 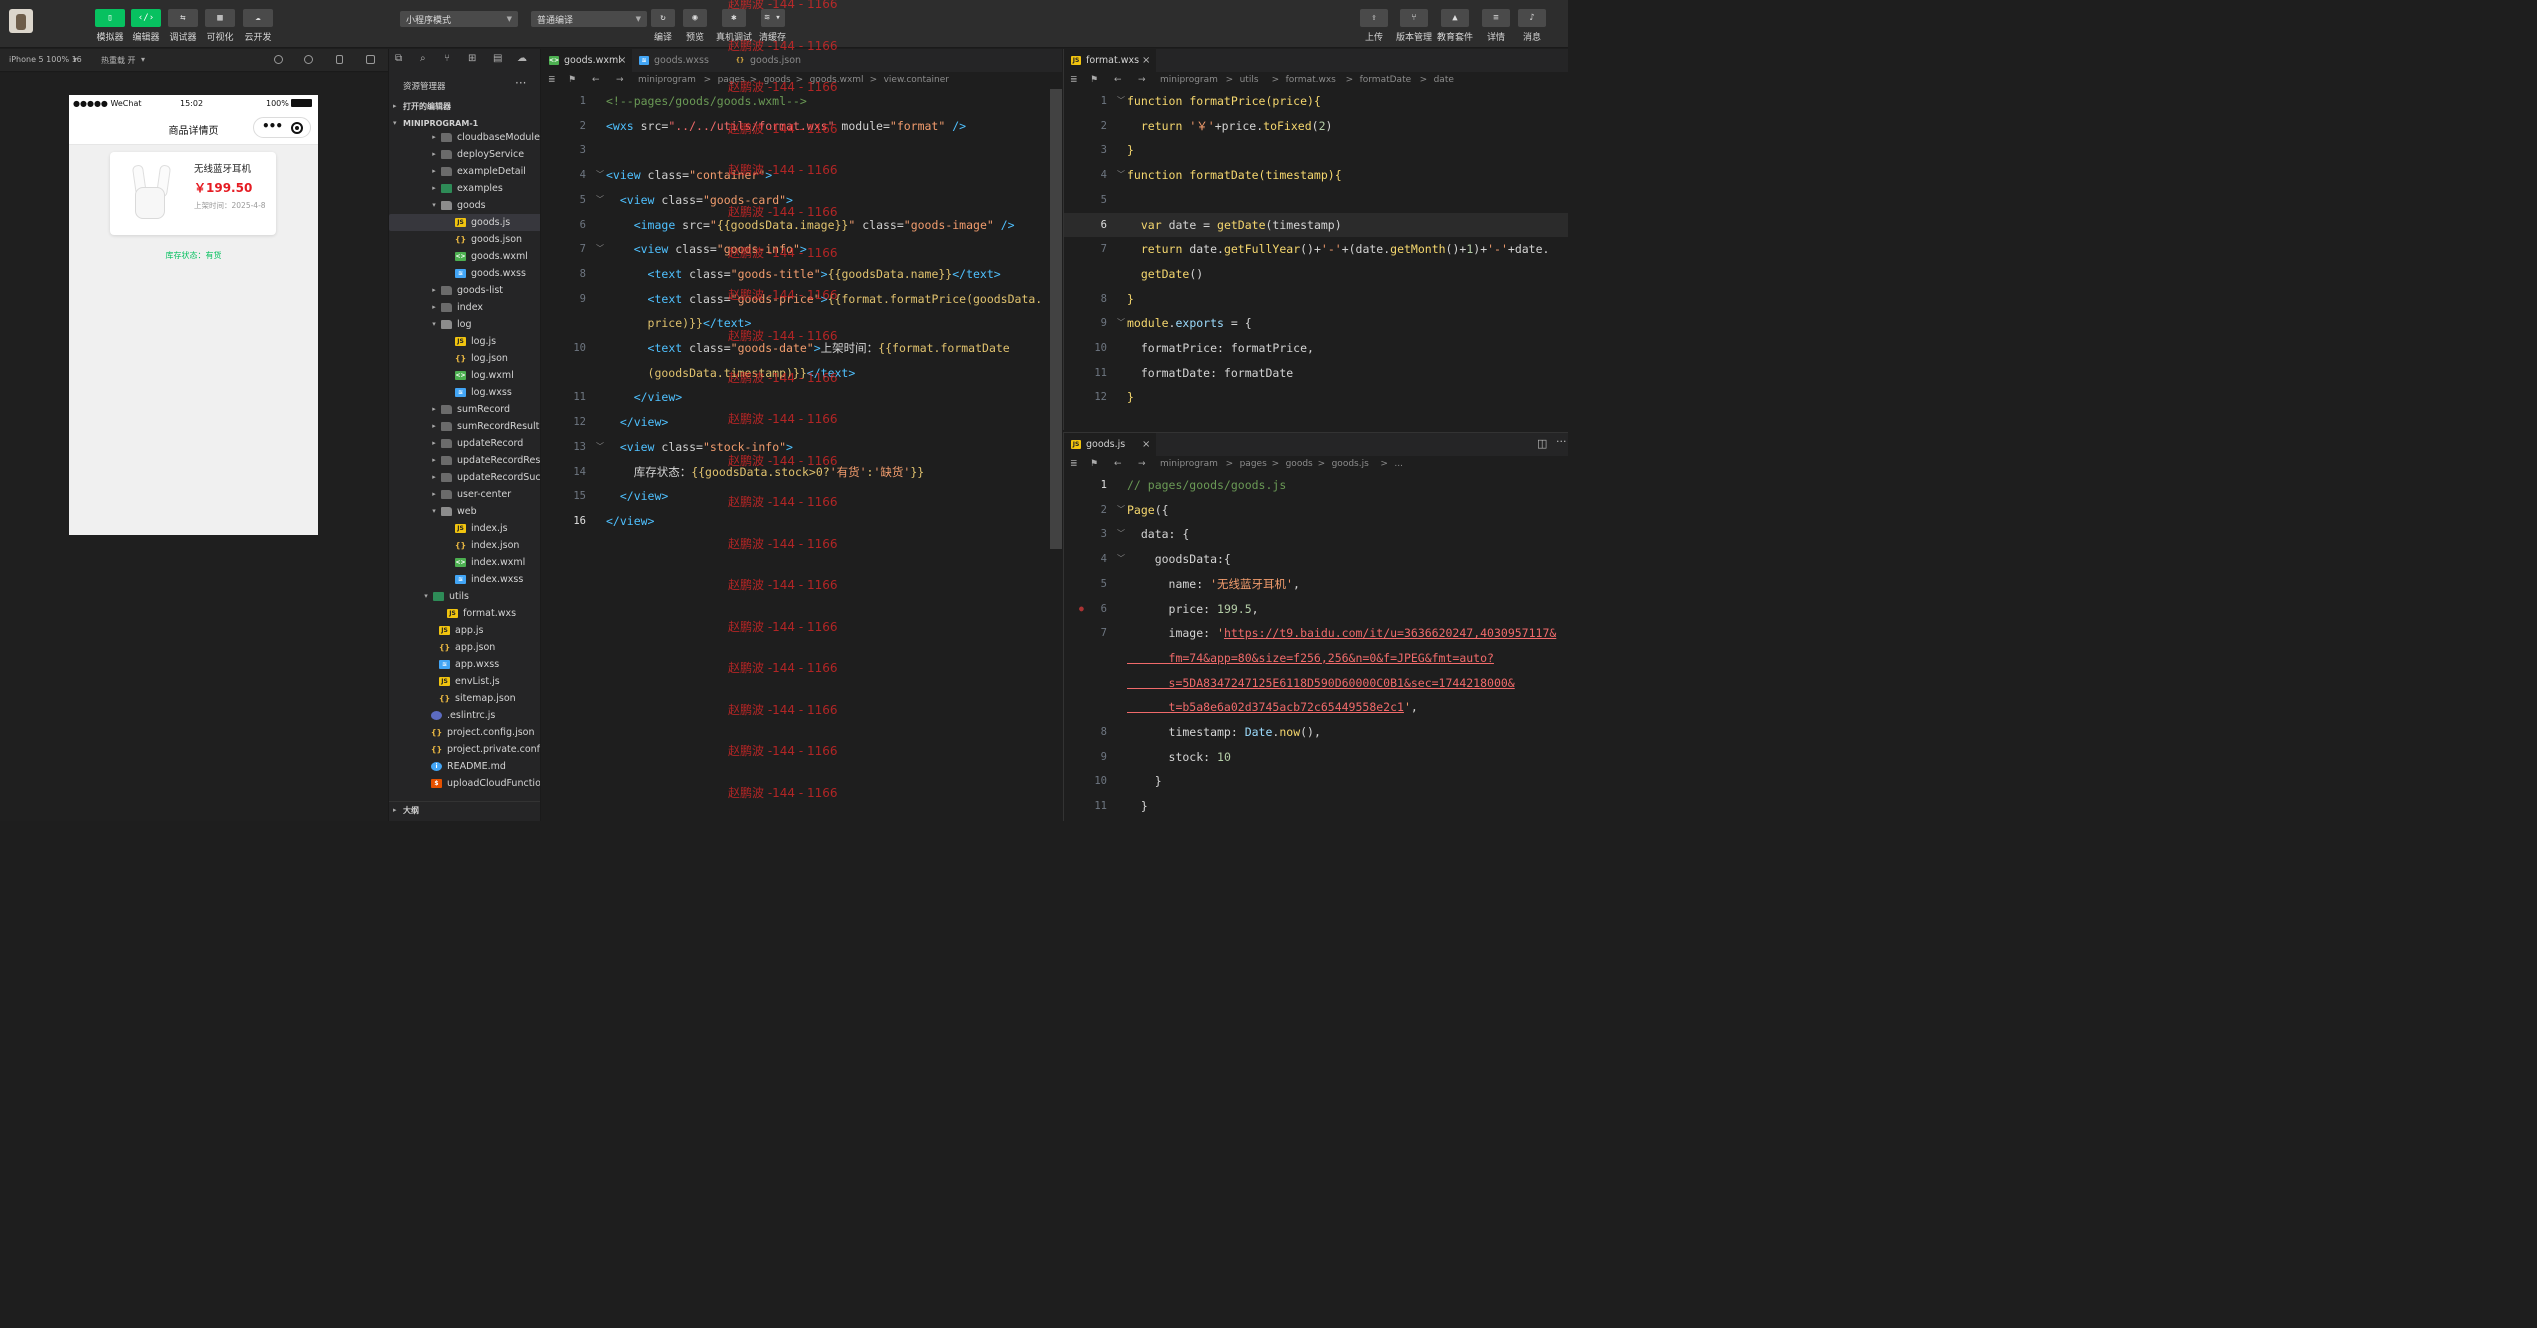 I want to click on toolbar-button-debug: ⇆ 调试器, so click(x=183, y=26).